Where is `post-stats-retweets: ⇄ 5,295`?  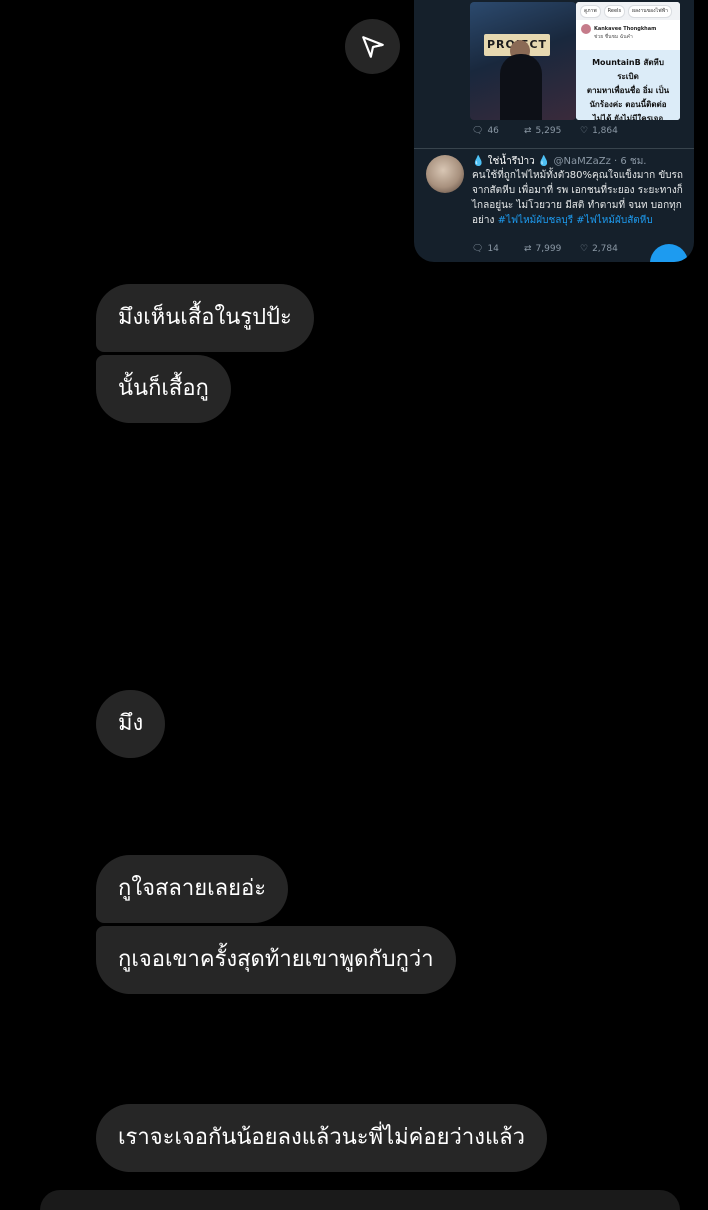
post-stats-retweets: ⇄ 5,295 is located at coordinates (542, 131).